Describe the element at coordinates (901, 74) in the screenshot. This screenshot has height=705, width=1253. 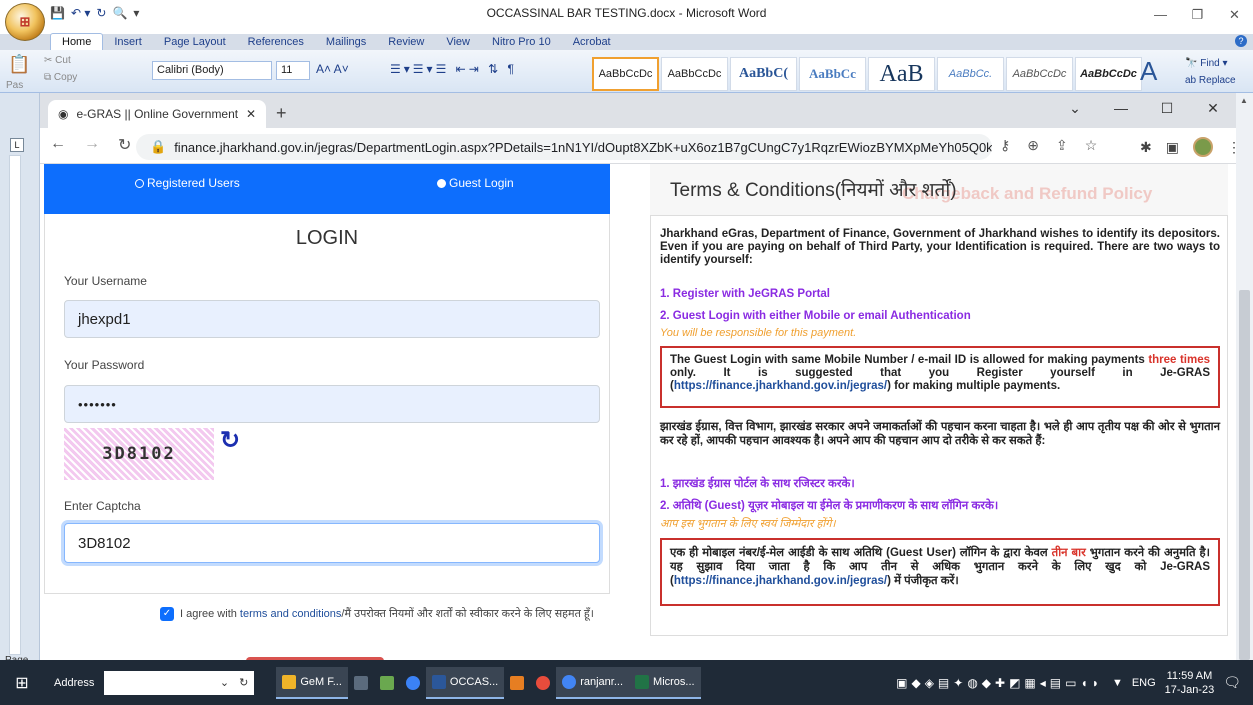
I see `style-title: AaB` at that location.